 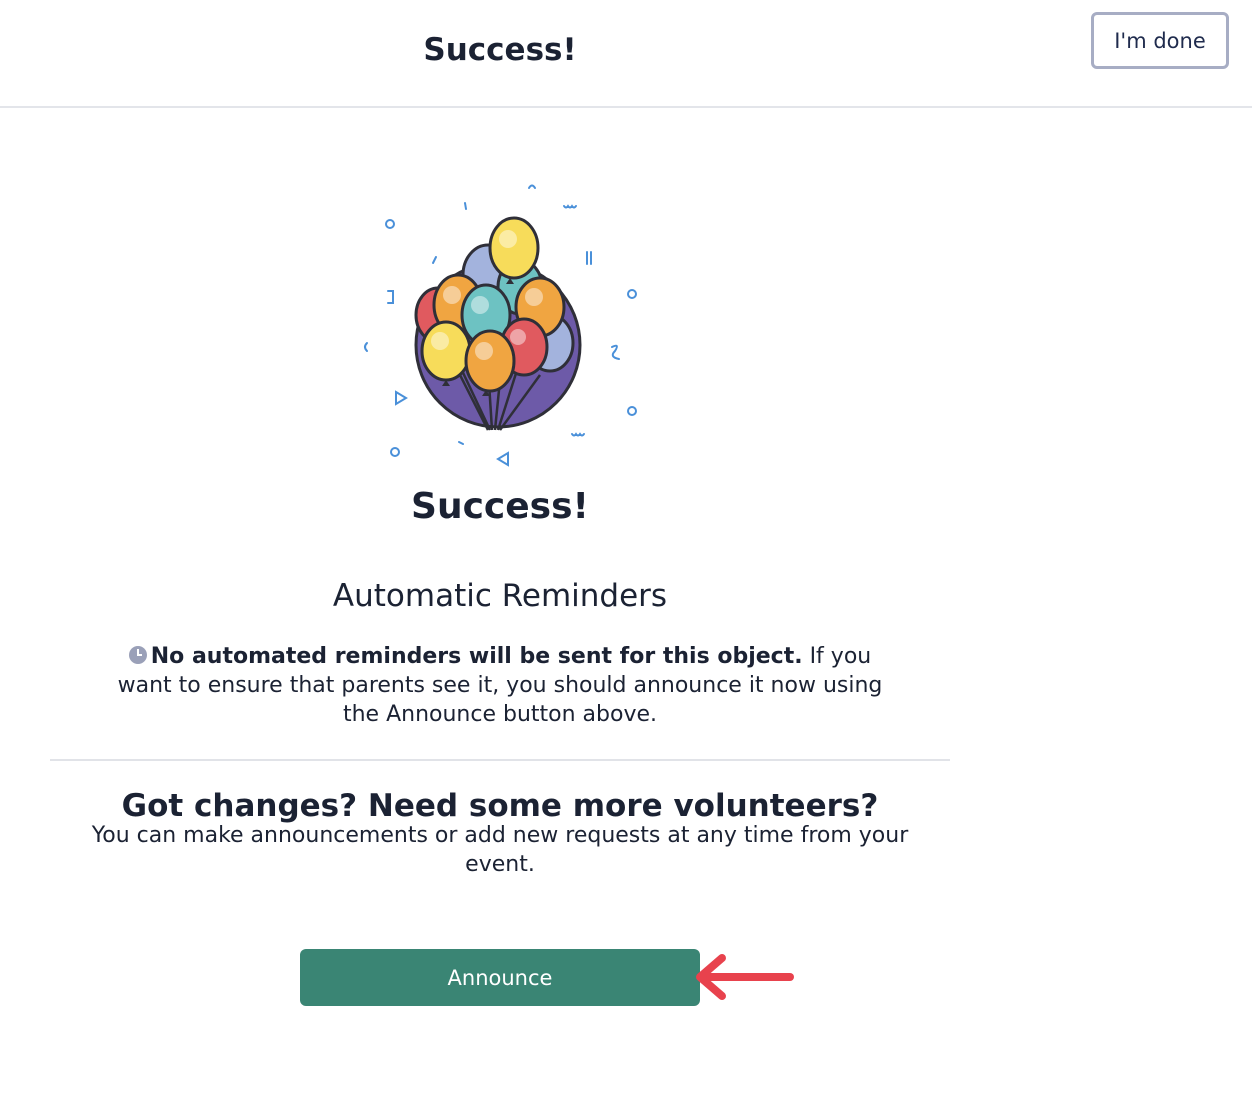 I want to click on done-button: I'm done, so click(x=1160, y=40).